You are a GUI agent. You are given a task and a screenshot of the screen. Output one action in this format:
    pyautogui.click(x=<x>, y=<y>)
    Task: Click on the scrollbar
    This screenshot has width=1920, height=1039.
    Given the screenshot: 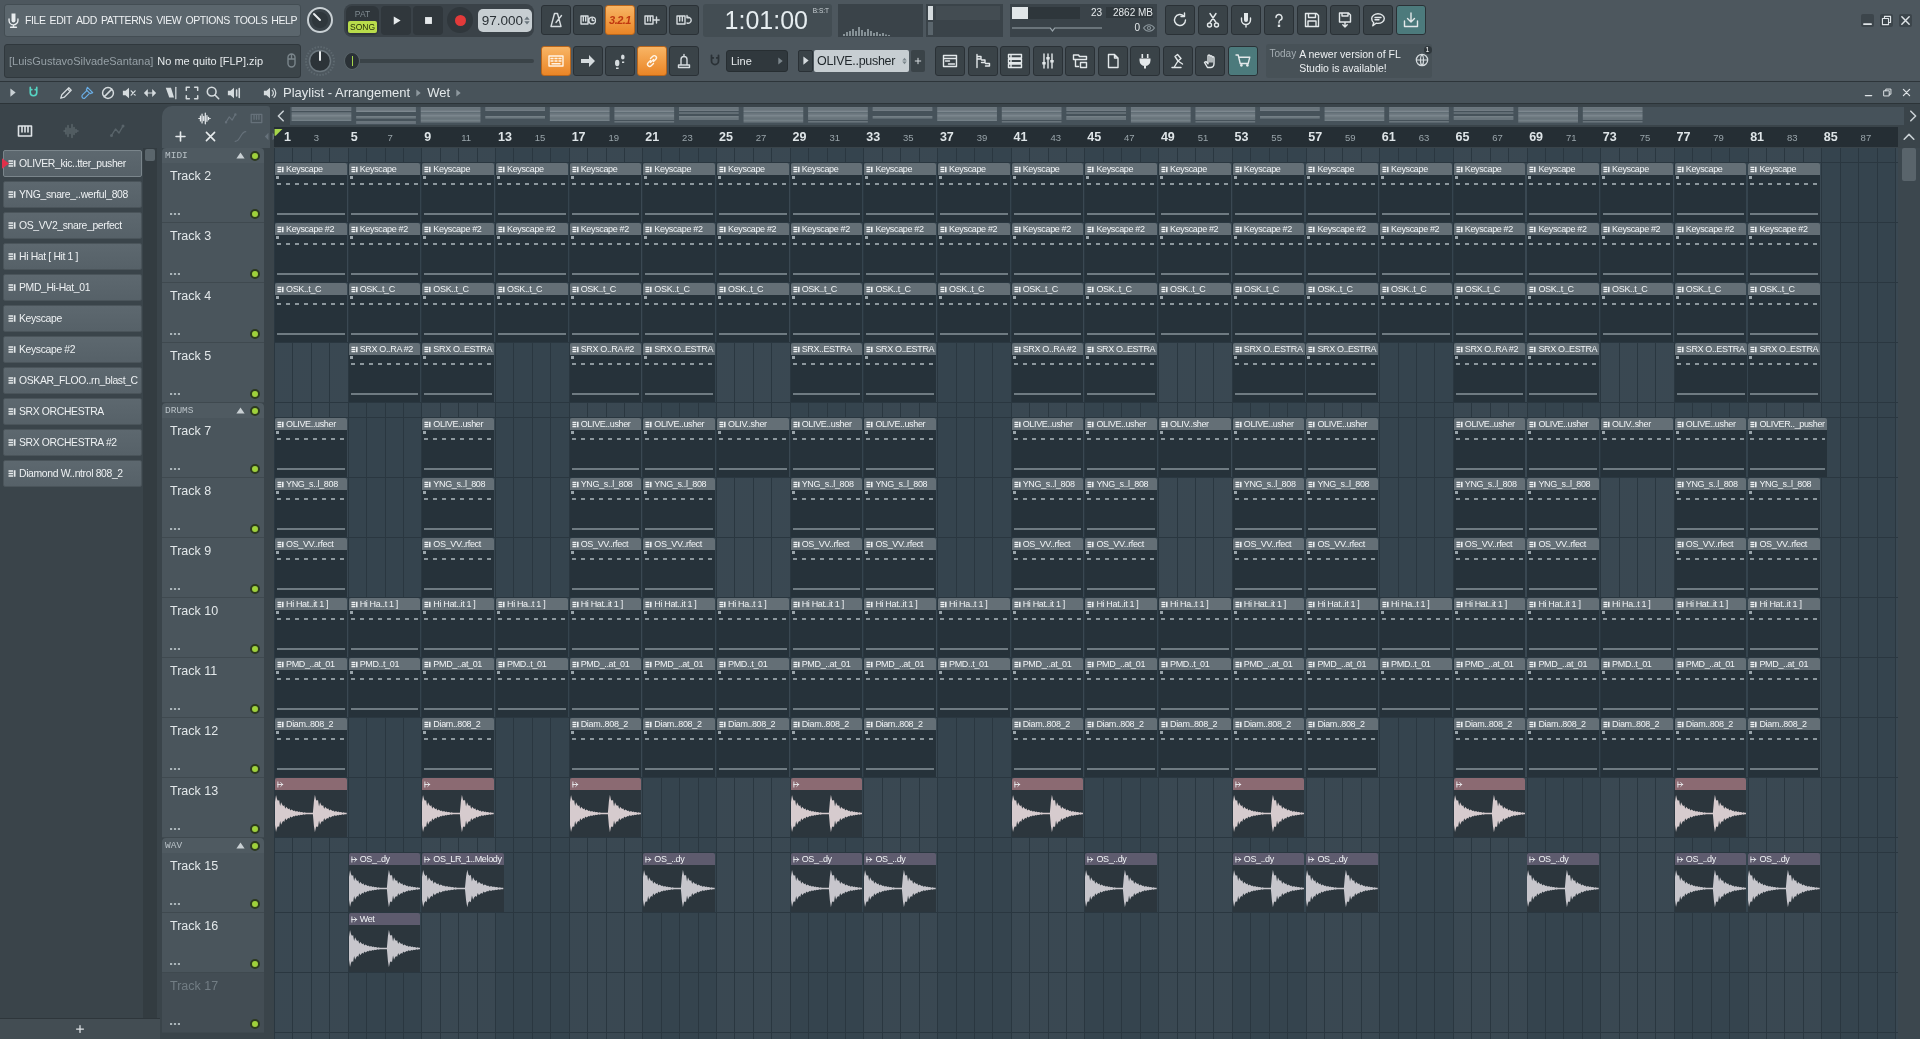 What is the action you would take?
    pyautogui.click(x=150, y=583)
    